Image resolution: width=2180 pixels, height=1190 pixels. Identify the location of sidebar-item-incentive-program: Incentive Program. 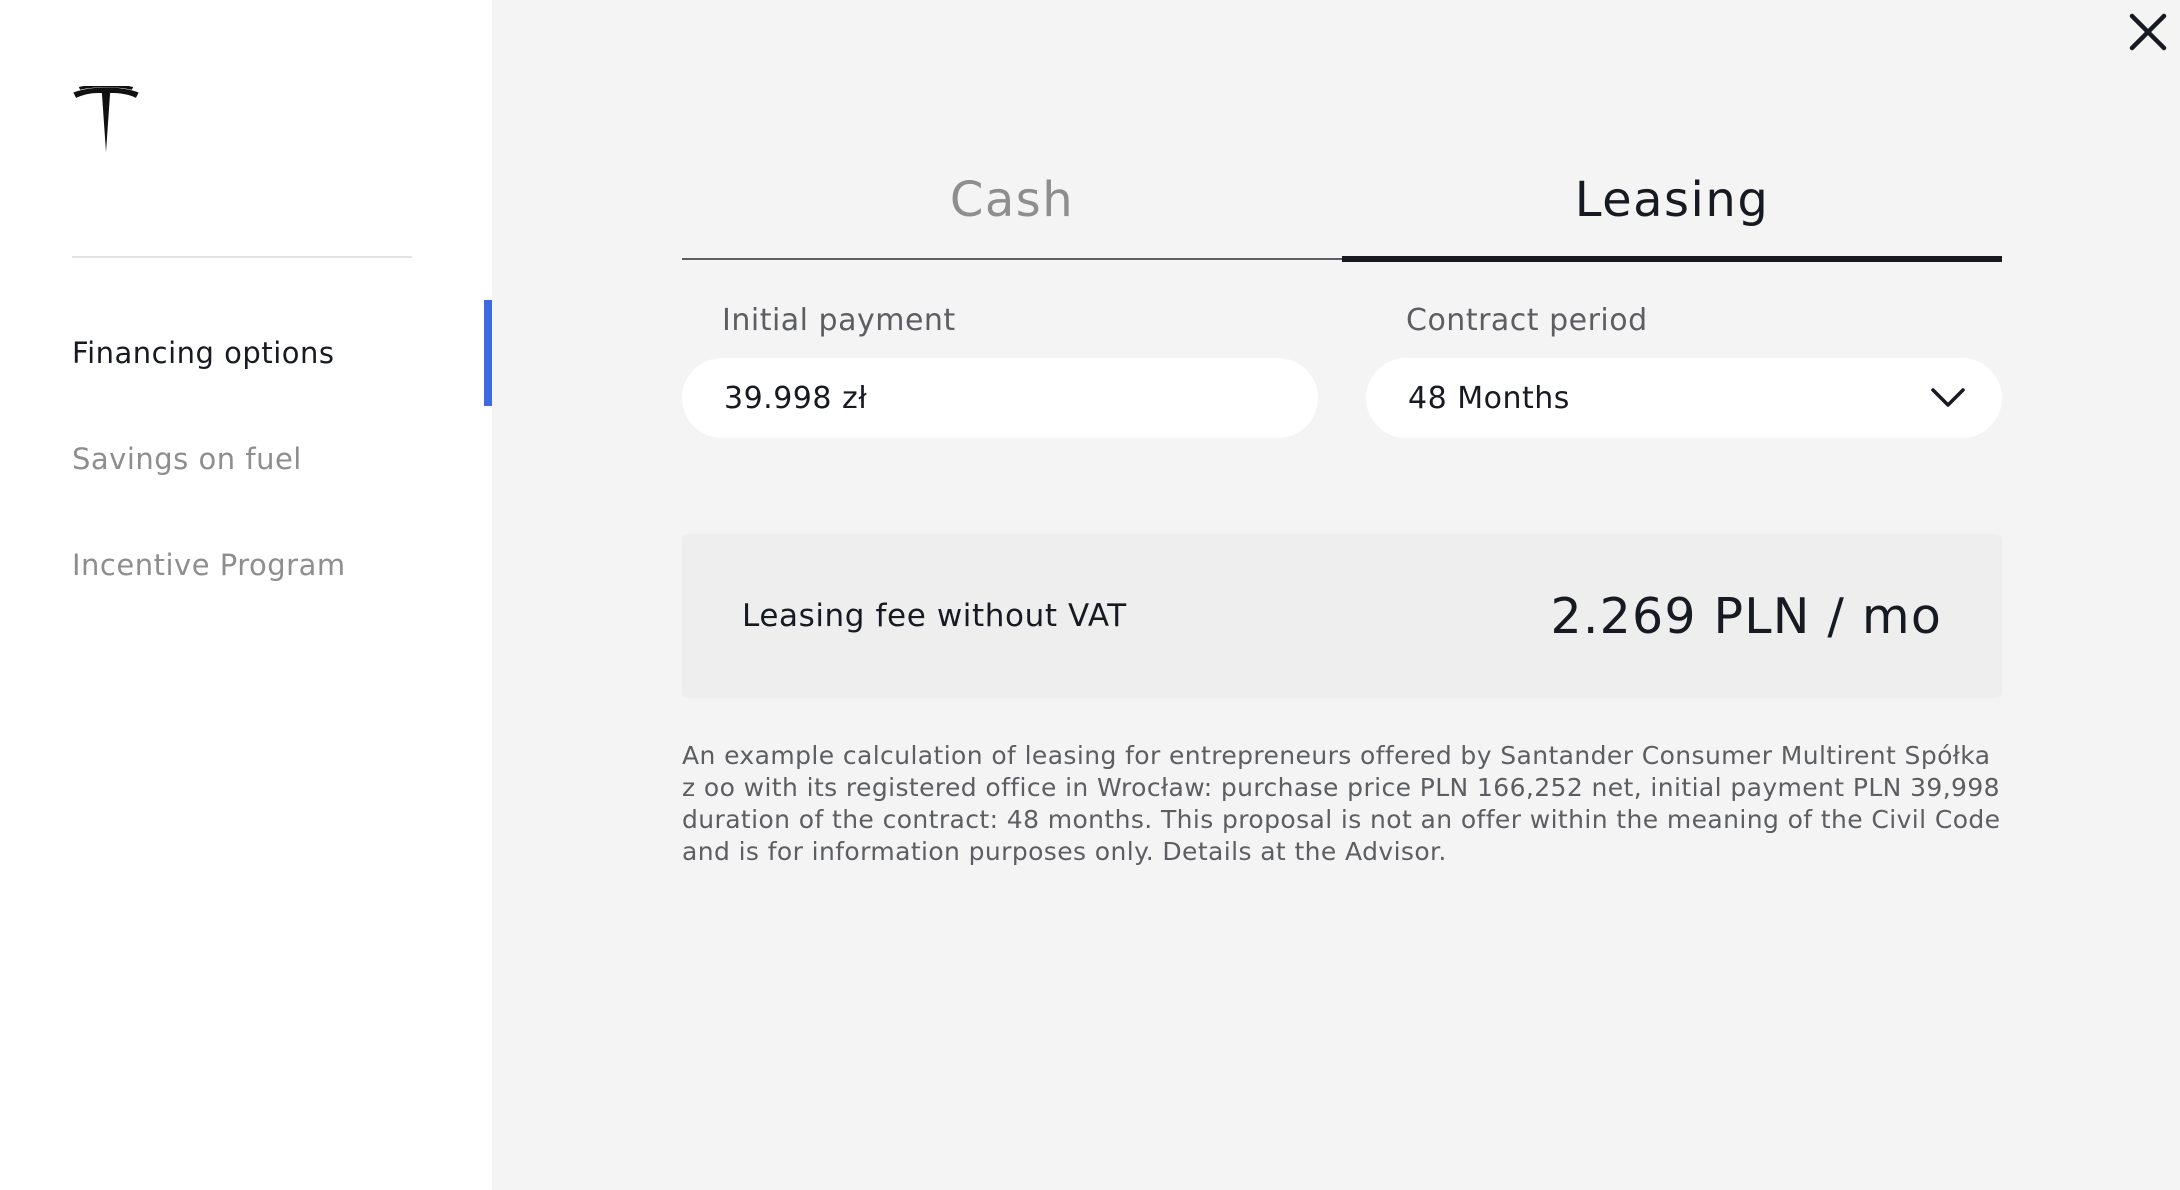
(246, 565).